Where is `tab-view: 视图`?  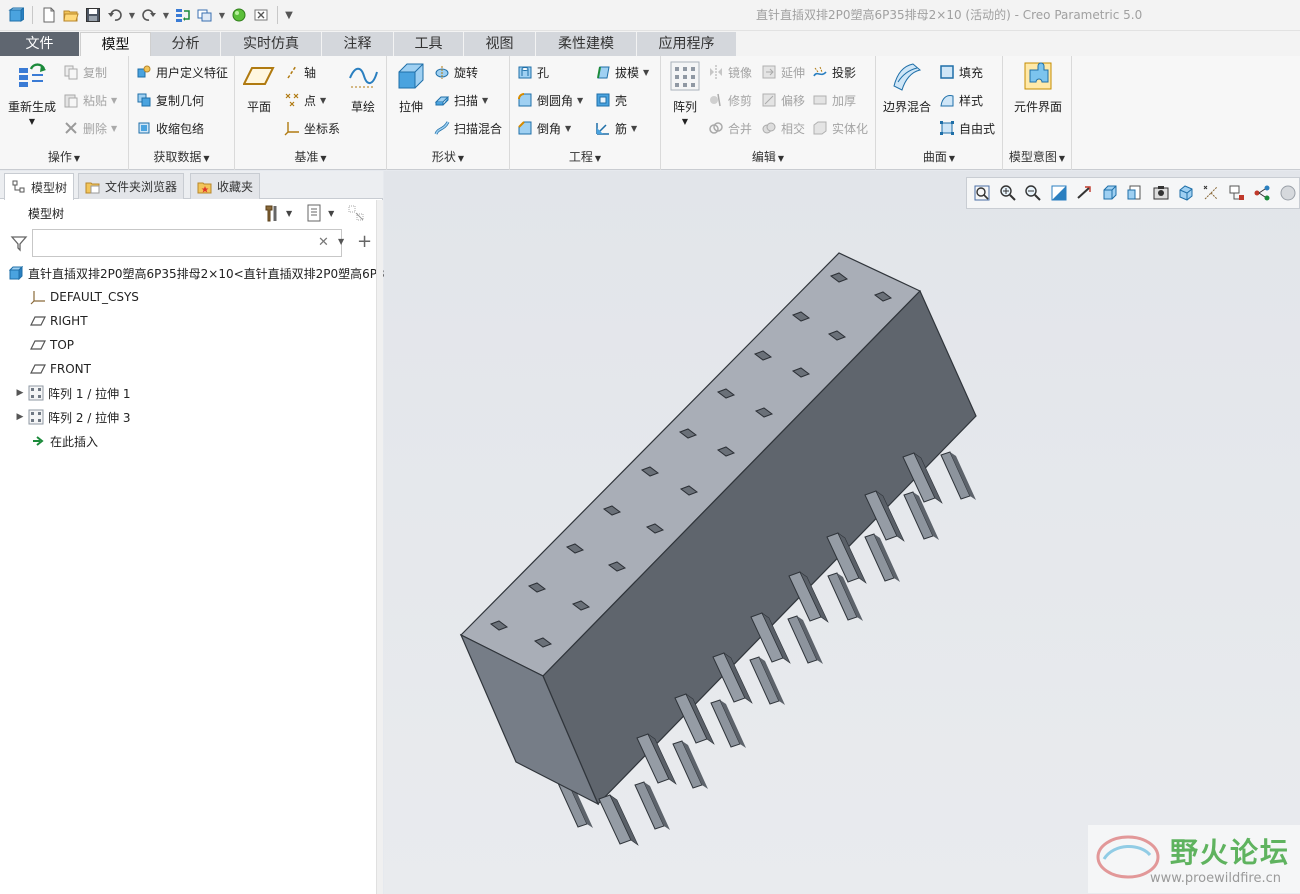
tab-view: 视图 is located at coordinates (500, 44).